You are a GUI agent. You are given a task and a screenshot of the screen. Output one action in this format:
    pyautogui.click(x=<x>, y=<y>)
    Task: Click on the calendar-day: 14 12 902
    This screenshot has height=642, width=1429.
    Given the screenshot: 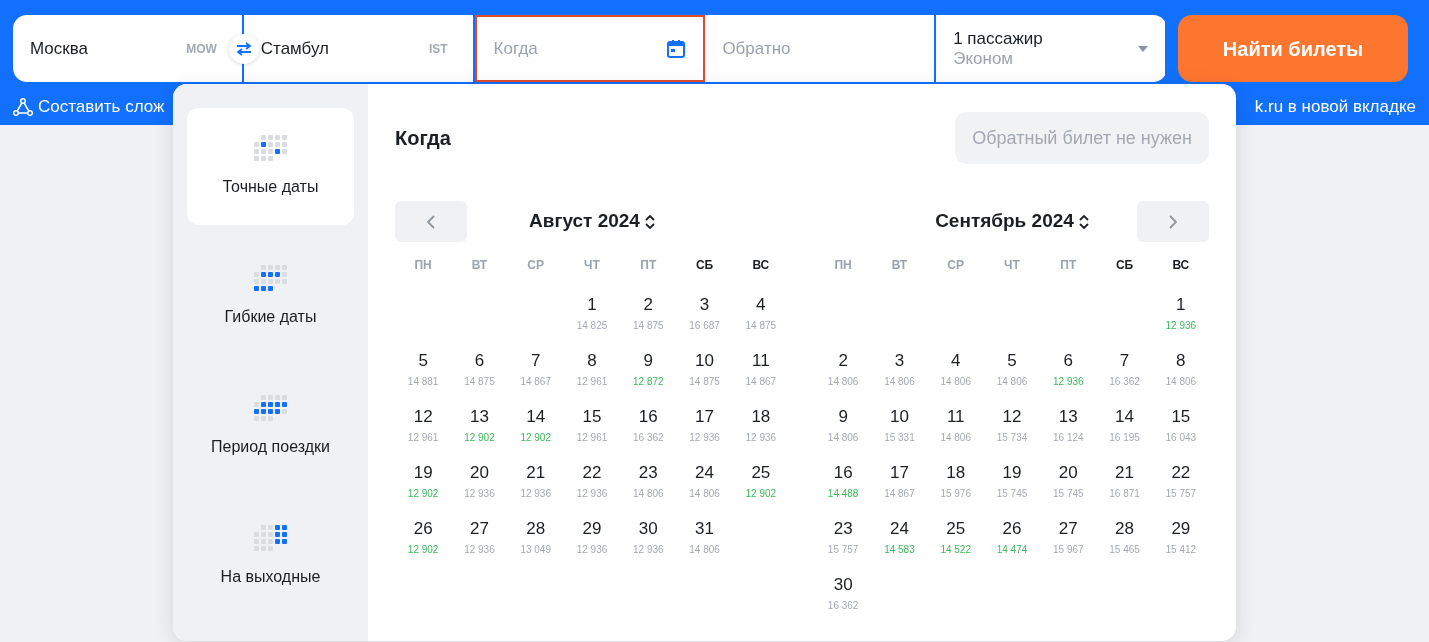 What is the action you would take?
    pyautogui.click(x=535, y=425)
    